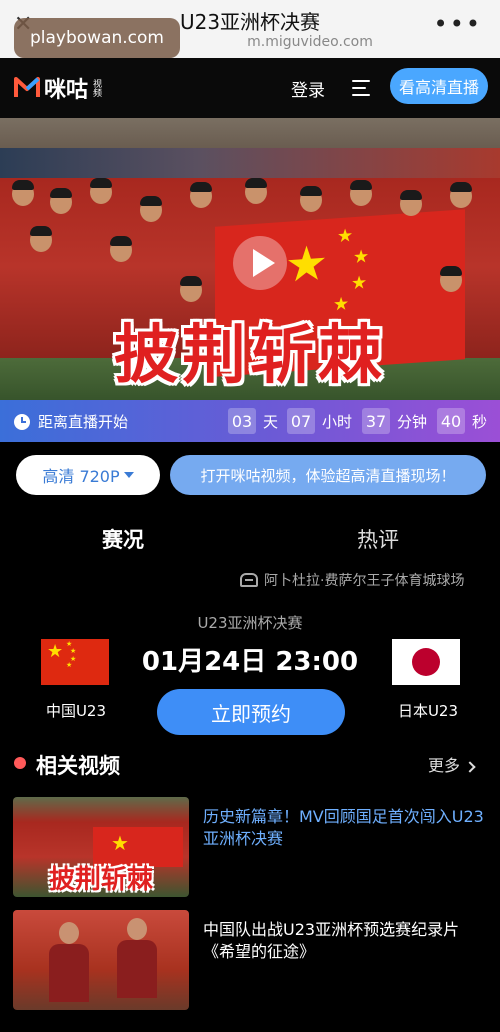 The width and height of the screenshot is (500, 1032). I want to click on tab-hot-comments: 热评, so click(378, 539).